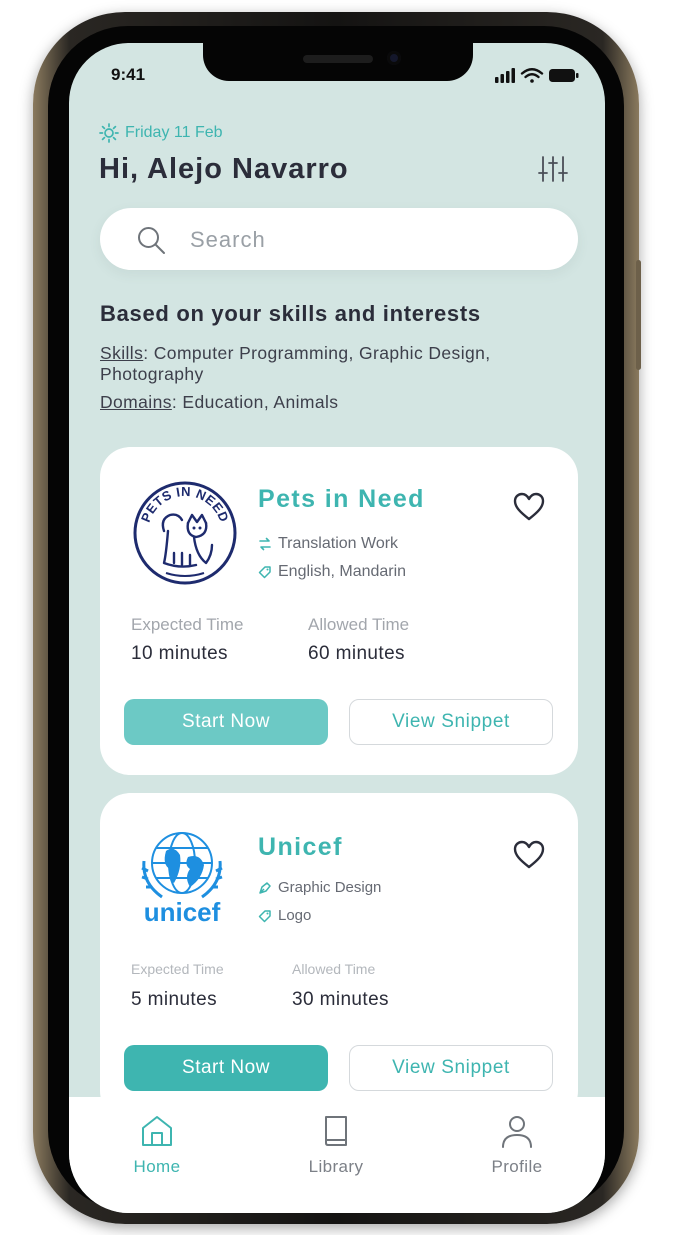  Describe the element at coordinates (336, 1131) in the screenshot. I see `book-icon` at that location.